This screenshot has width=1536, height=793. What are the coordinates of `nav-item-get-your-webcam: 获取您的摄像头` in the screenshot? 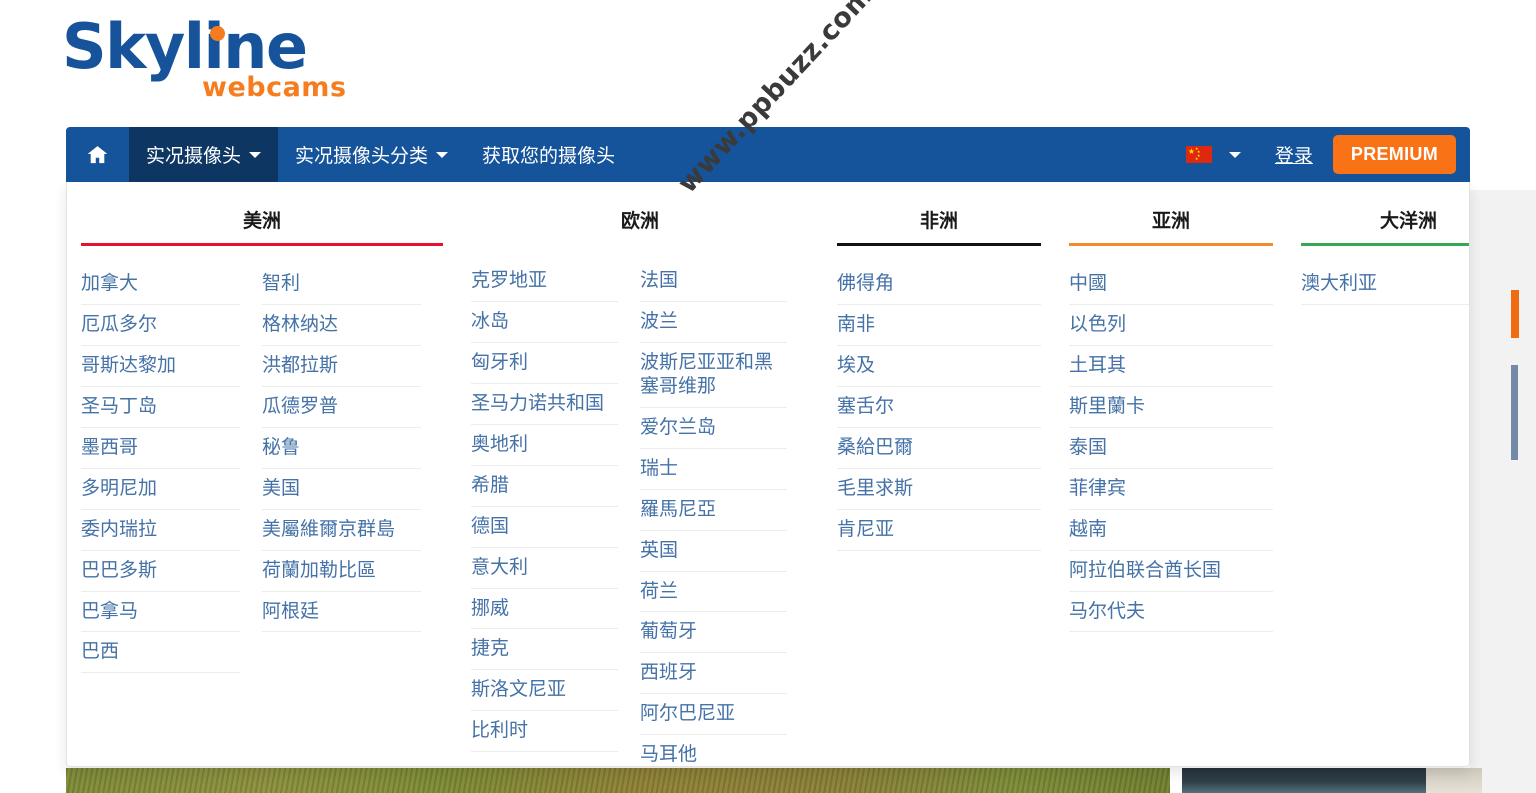 It's located at (548, 154).